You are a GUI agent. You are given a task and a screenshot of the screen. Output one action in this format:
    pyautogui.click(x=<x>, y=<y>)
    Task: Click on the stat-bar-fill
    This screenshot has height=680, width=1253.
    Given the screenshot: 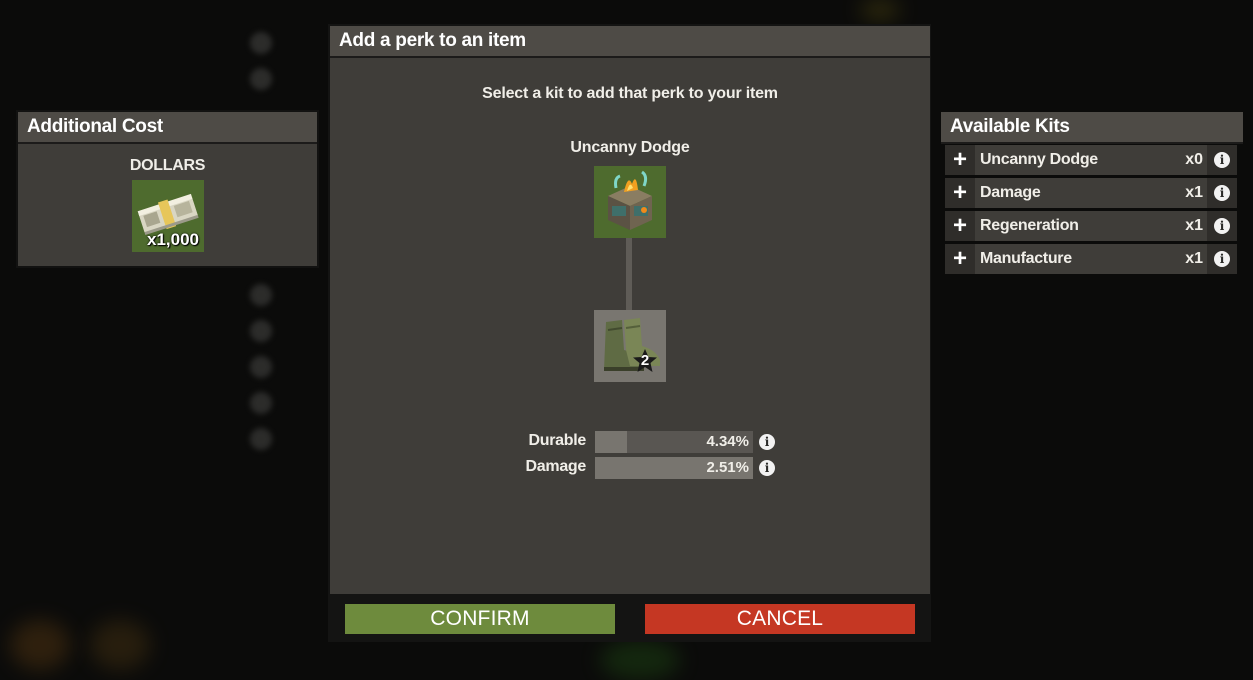 What is the action you would take?
    pyautogui.click(x=611, y=442)
    